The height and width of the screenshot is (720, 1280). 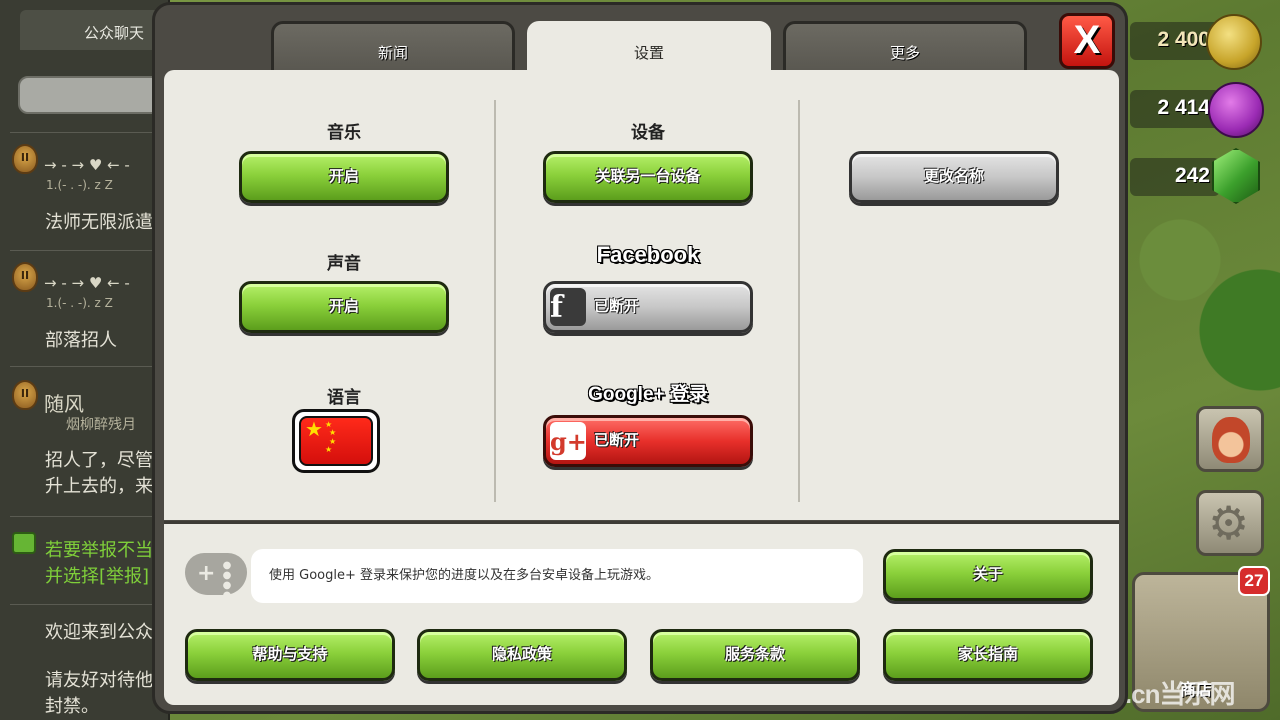 I want to click on parents-guide-button: 家长指南, so click(x=988, y=655).